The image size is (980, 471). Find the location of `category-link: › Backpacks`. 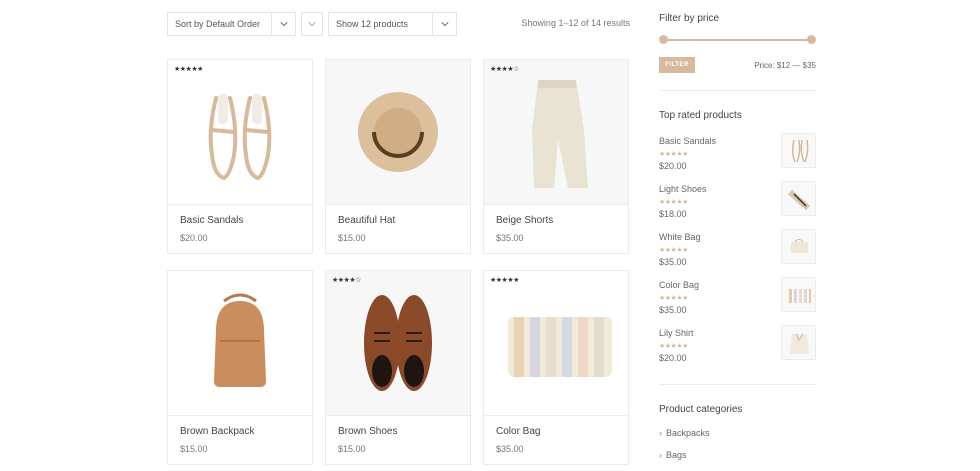

category-link: › Backpacks is located at coordinates (684, 433).